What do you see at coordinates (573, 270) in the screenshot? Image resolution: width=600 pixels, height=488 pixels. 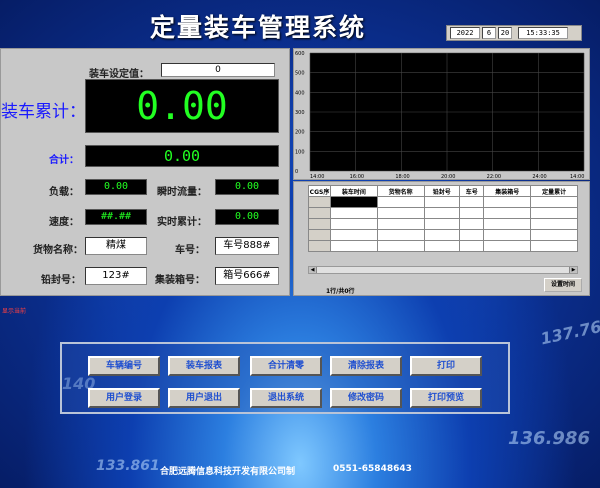 I see `scroll-right-icon: ▶` at bounding box center [573, 270].